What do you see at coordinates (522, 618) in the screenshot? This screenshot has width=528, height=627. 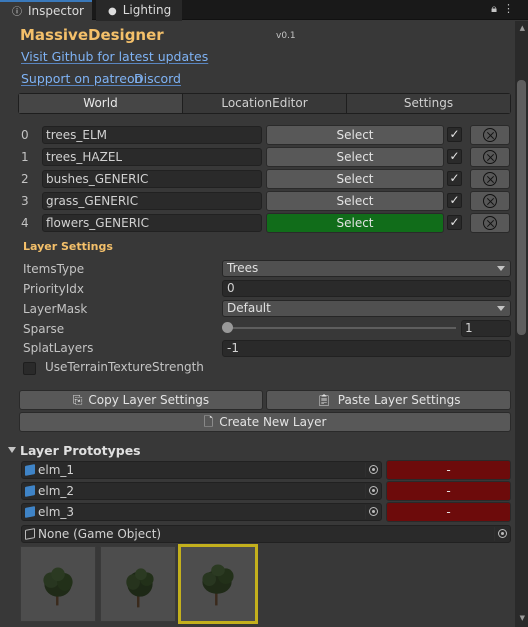 I see `scroll-down-icon: ▼` at bounding box center [522, 618].